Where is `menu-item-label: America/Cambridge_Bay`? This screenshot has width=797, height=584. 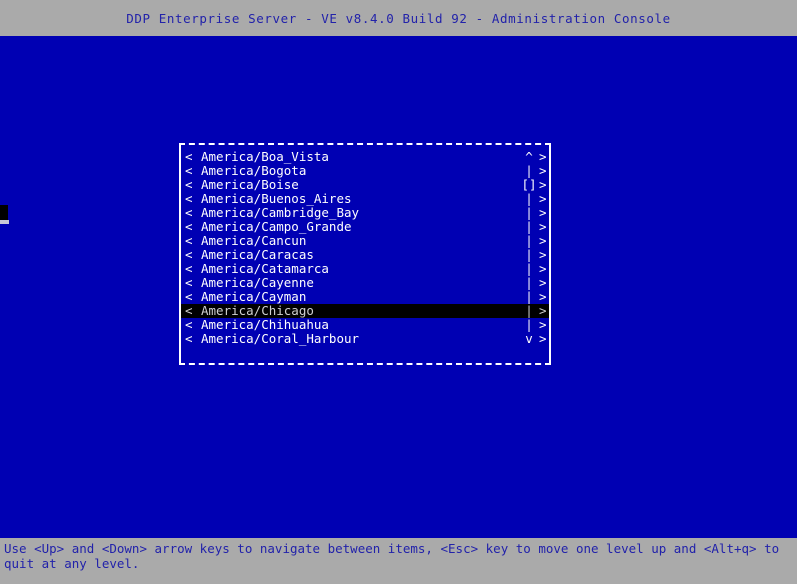
menu-item-label: America/Cambridge_Bay is located at coordinates (280, 212).